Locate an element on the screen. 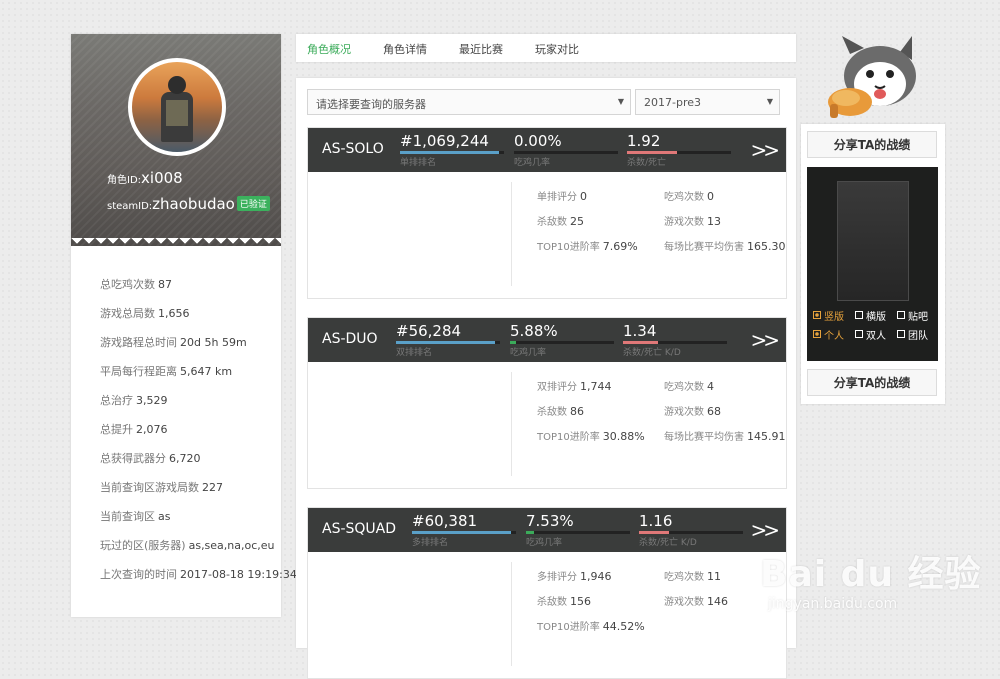  server-select-value: 请选择要查询的服务器 is located at coordinates (371, 104).